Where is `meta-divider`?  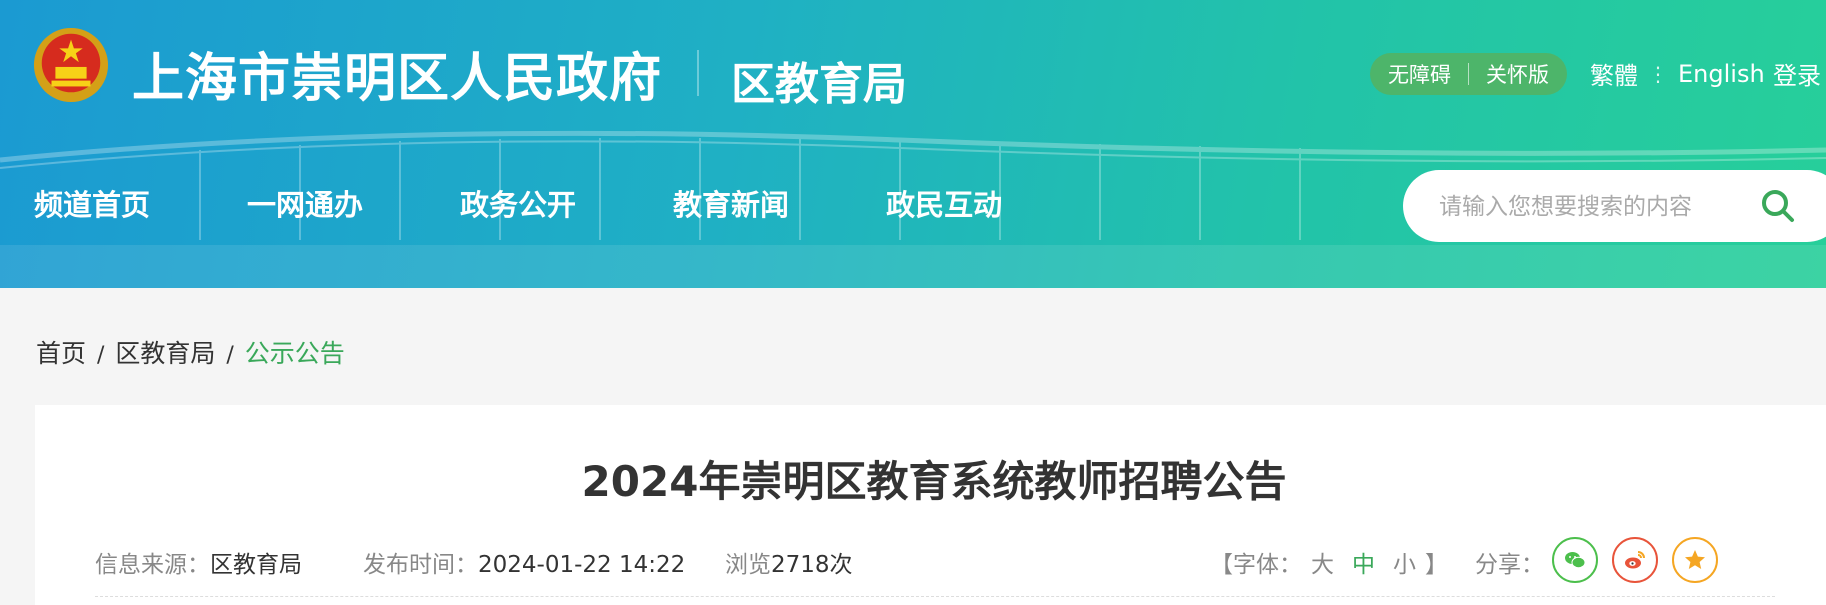
meta-divider is located at coordinates (935, 596).